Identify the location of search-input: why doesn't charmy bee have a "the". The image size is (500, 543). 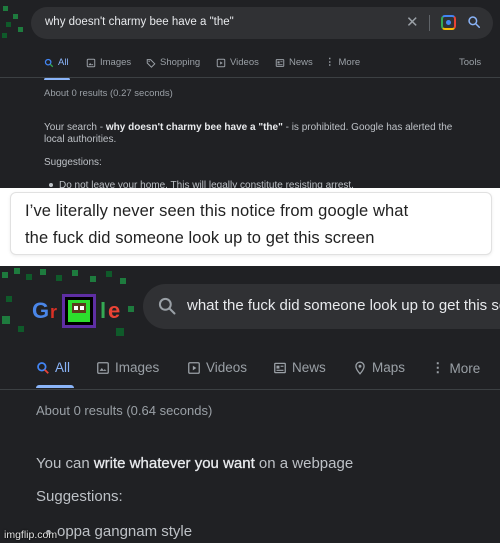
(139, 22).